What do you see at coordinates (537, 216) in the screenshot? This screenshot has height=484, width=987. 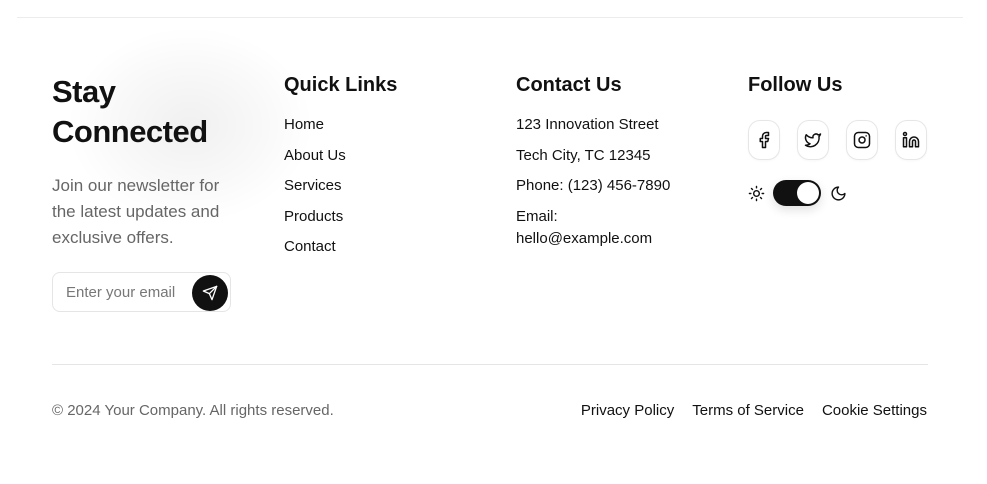 I see `contact-email-label: Email:` at bounding box center [537, 216].